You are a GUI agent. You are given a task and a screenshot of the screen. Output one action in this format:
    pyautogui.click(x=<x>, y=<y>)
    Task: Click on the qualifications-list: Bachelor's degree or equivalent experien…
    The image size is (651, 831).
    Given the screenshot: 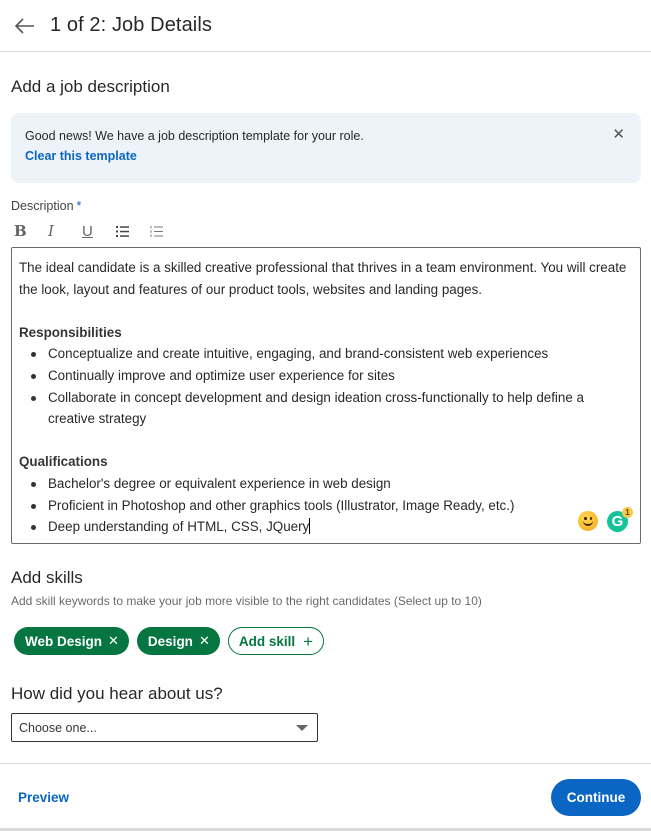 What is the action you would take?
    pyautogui.click(x=326, y=505)
    